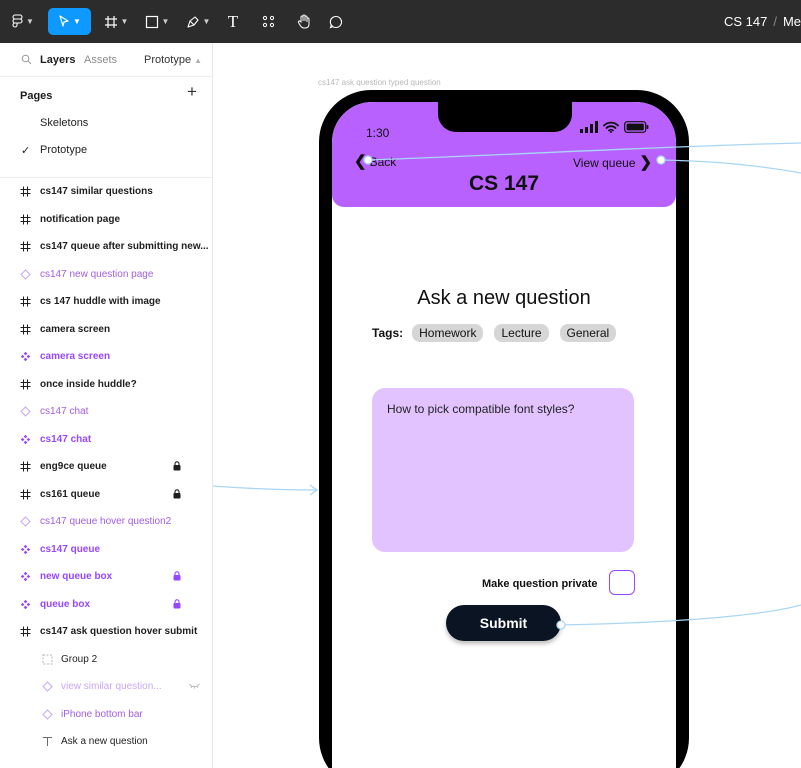  What do you see at coordinates (106, 549) in the screenshot?
I see `layer-item: cs147 queue` at bounding box center [106, 549].